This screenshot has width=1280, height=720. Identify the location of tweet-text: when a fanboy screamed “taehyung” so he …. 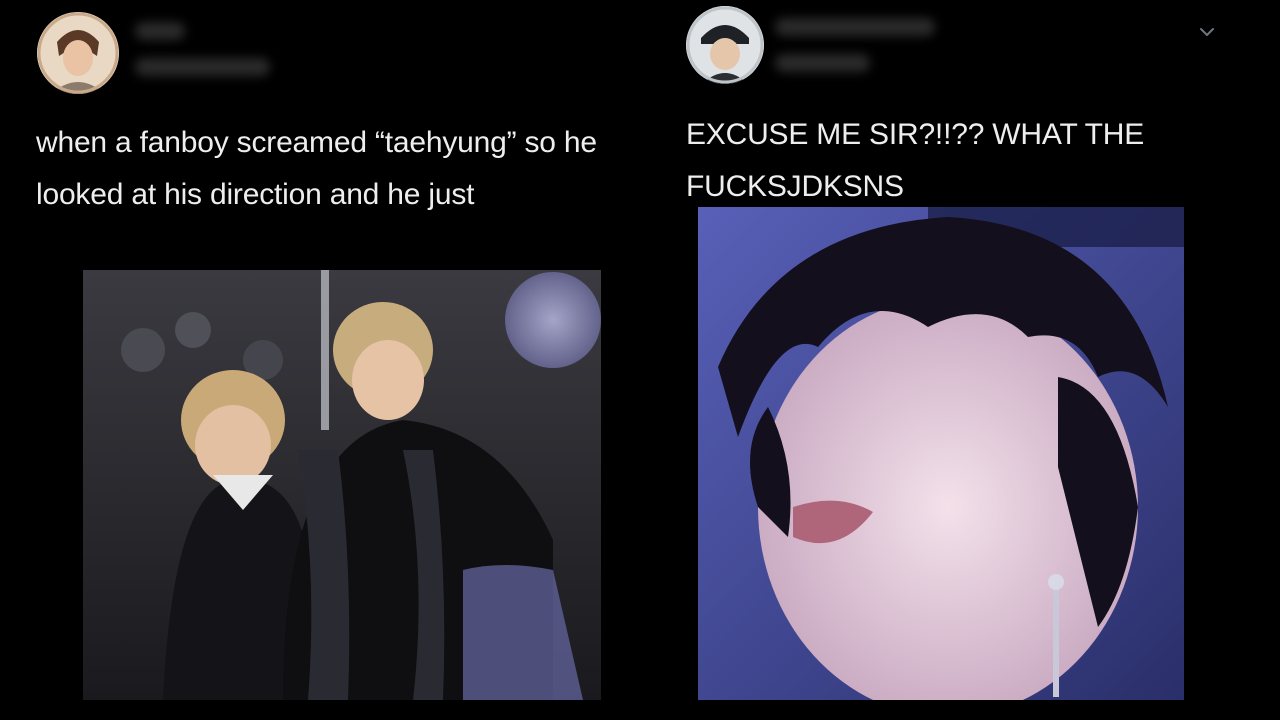
(316, 168).